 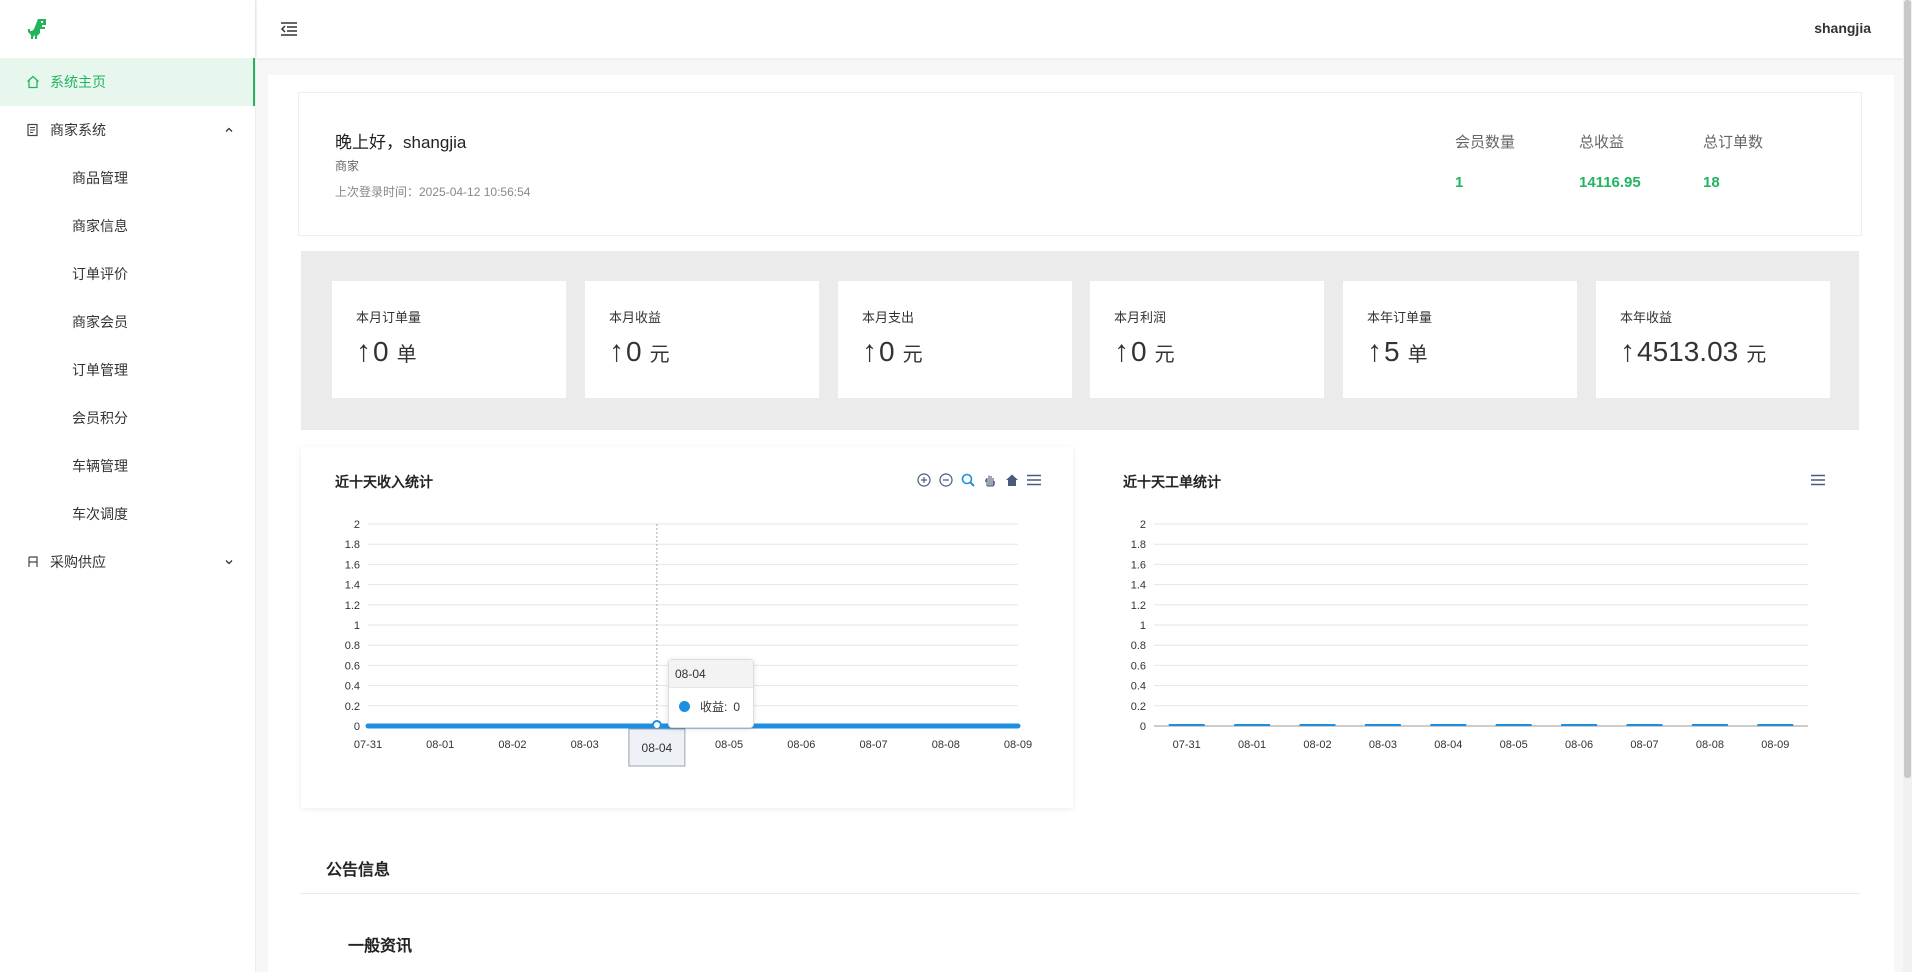 What do you see at coordinates (100, 466) in the screenshot?
I see `sidebar-subitem-label: 车辆管理` at bounding box center [100, 466].